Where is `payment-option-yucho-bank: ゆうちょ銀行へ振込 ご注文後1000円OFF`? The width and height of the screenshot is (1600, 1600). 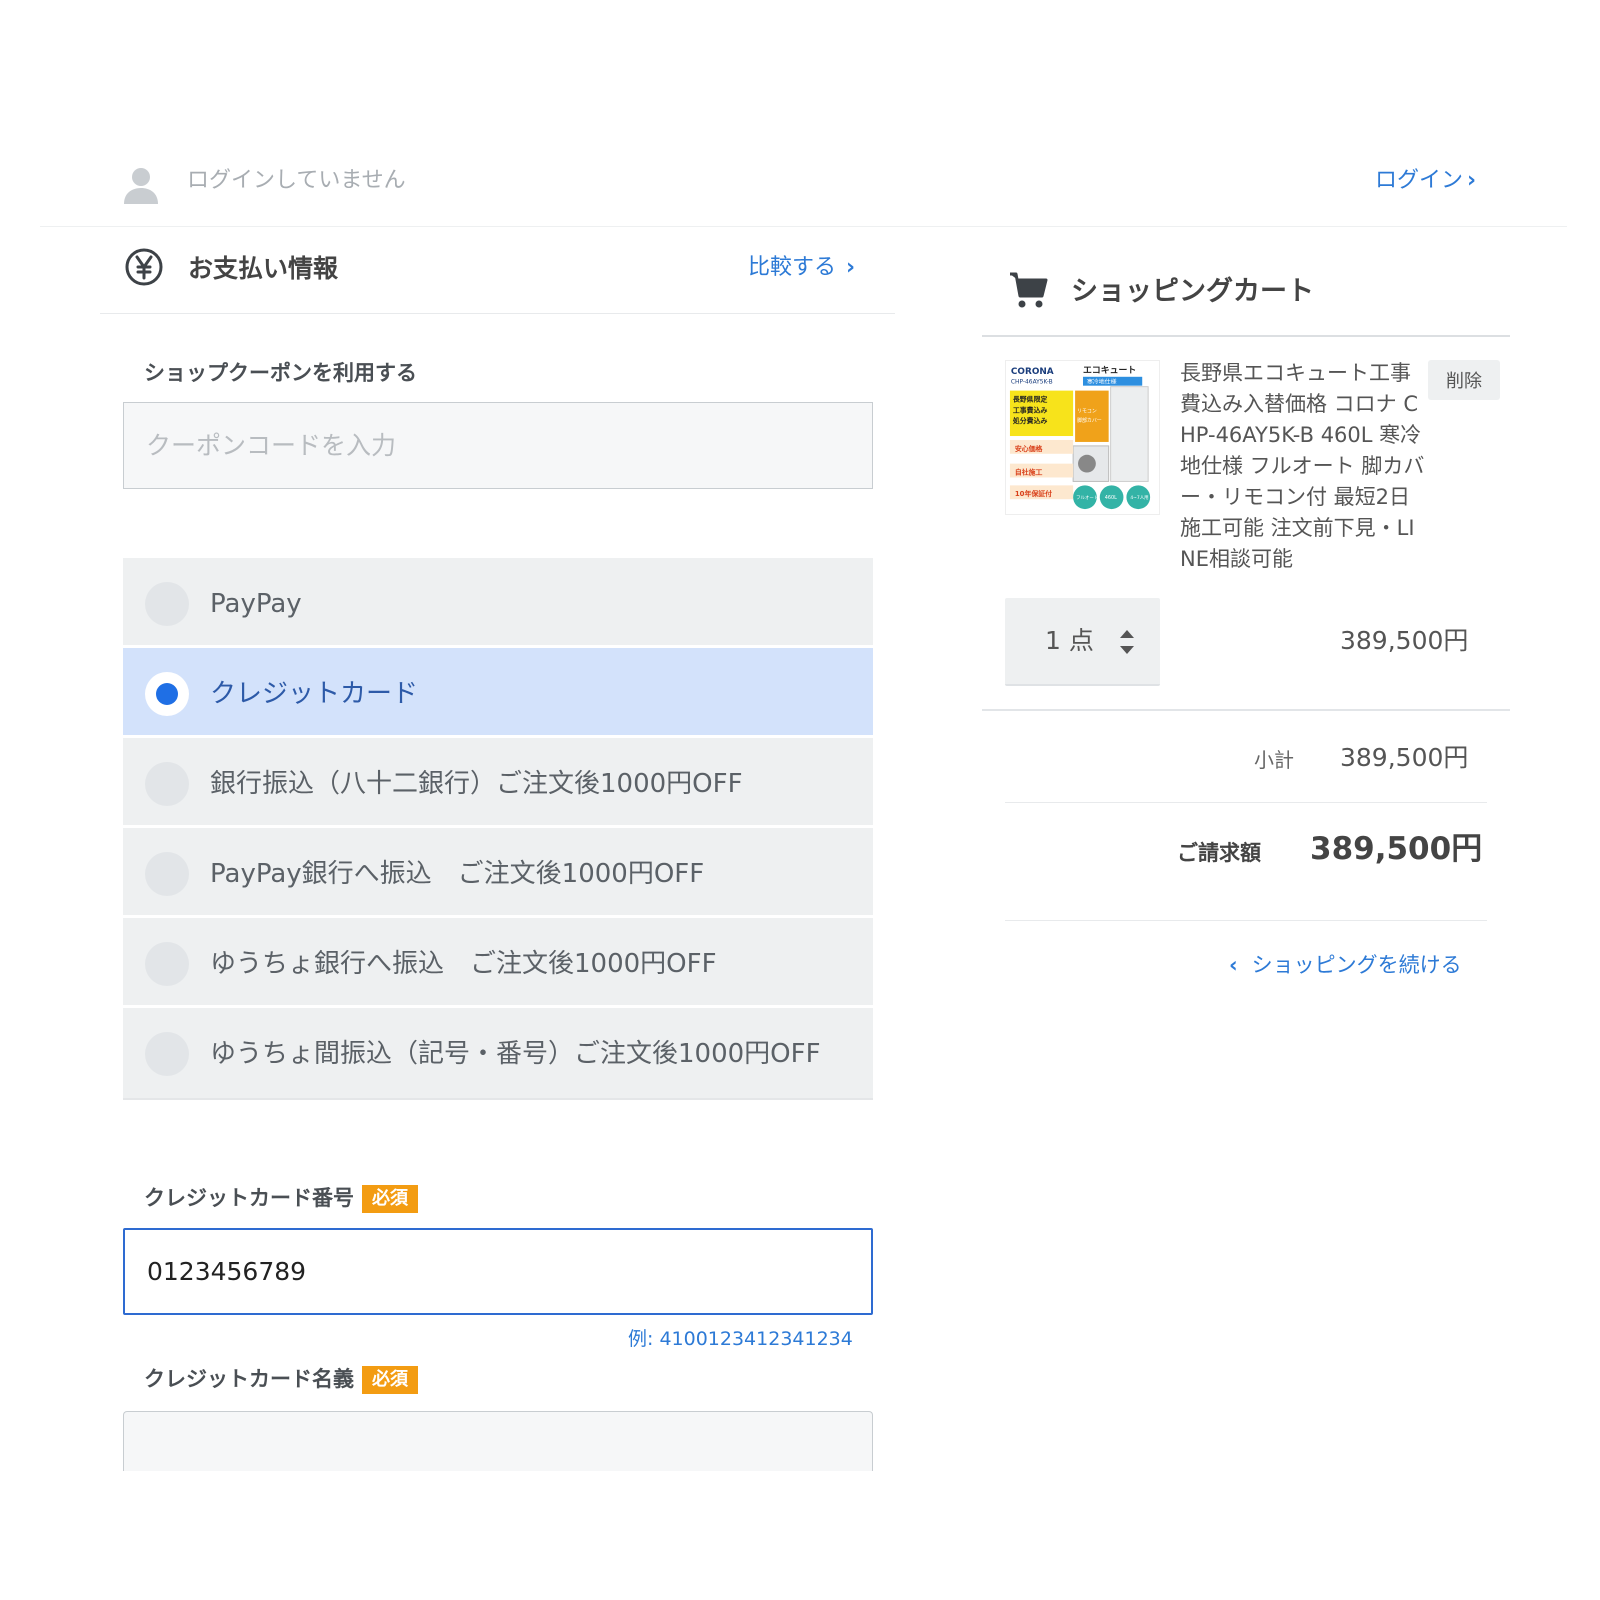 payment-option-yucho-bank: ゆうちょ銀行へ振込 ご注文後1000円OFF is located at coordinates (498, 963).